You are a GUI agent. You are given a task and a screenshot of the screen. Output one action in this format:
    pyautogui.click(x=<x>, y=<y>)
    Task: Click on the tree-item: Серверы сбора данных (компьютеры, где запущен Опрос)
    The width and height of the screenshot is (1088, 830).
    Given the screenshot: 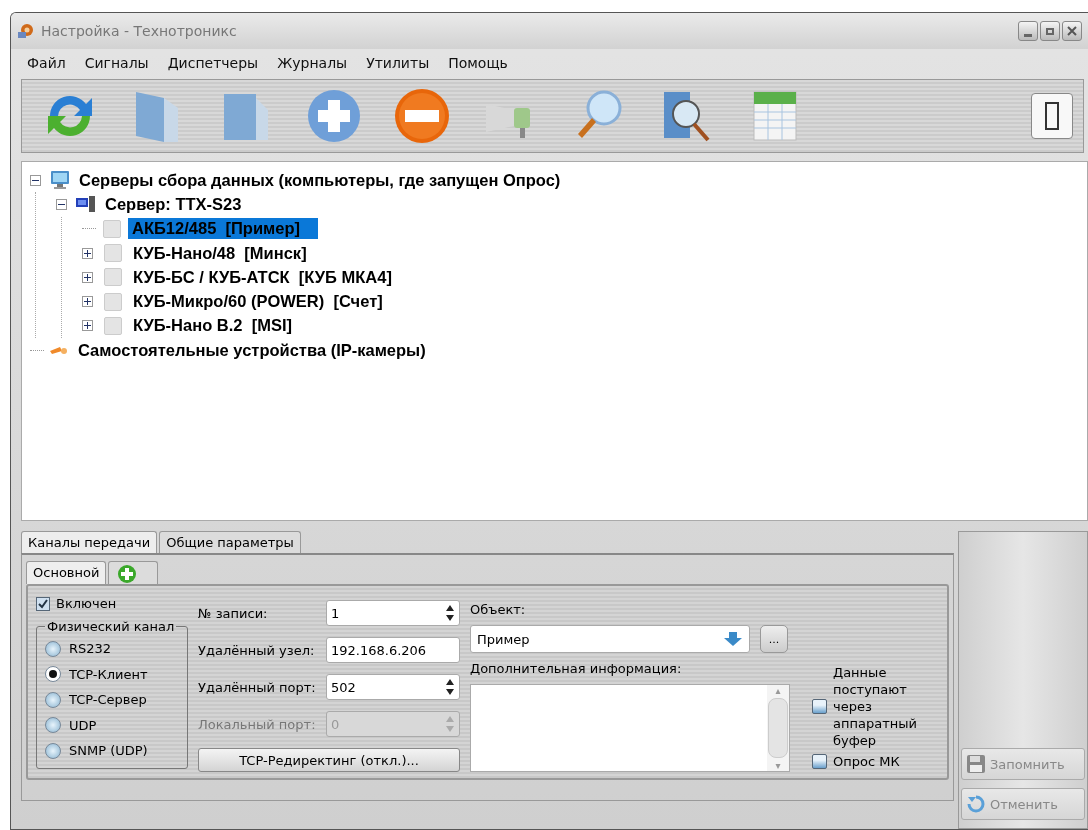 What is the action you would take?
    pyautogui.click(x=320, y=180)
    